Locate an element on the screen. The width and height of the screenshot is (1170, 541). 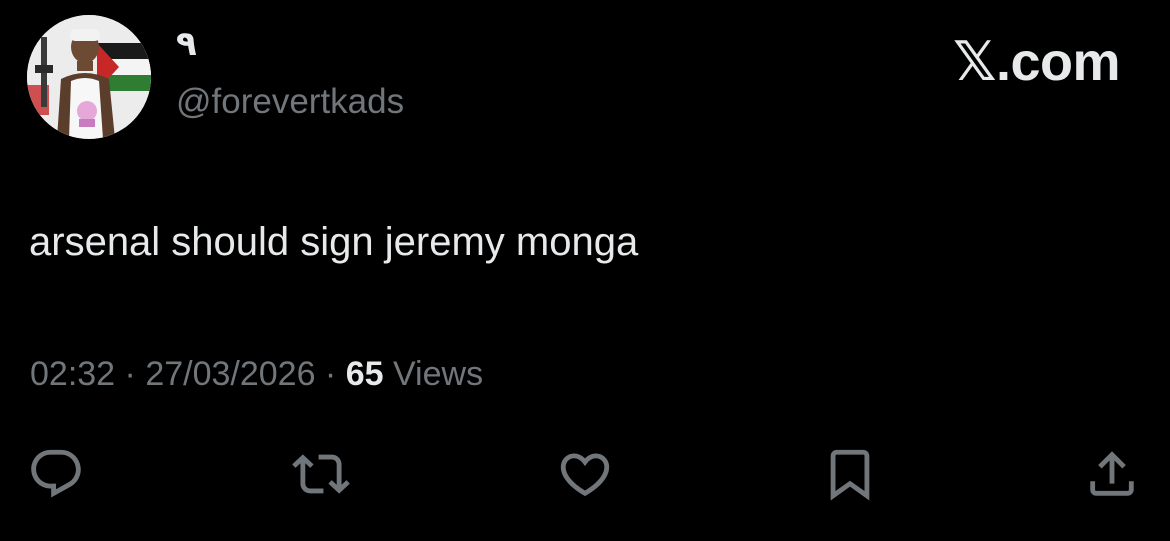
username-handle: @forevertkads is located at coordinates (290, 102).